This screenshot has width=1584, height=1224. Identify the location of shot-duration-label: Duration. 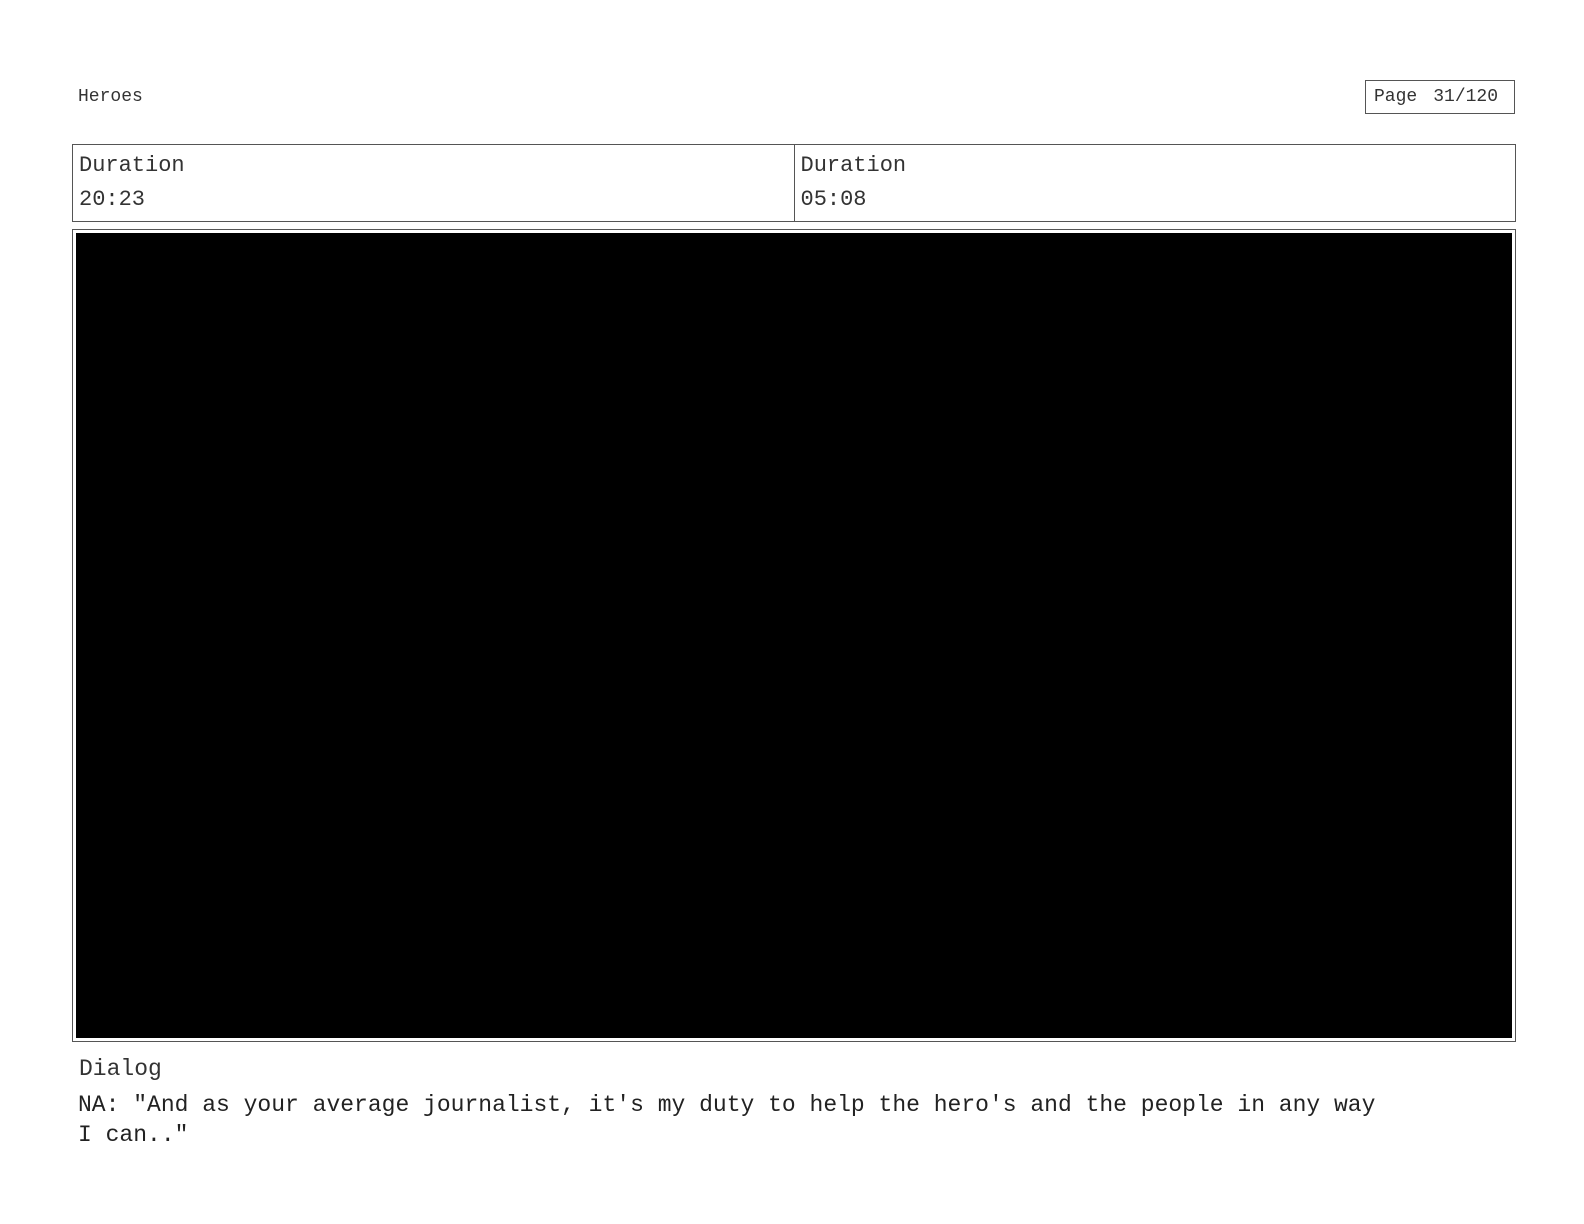
(853, 165).